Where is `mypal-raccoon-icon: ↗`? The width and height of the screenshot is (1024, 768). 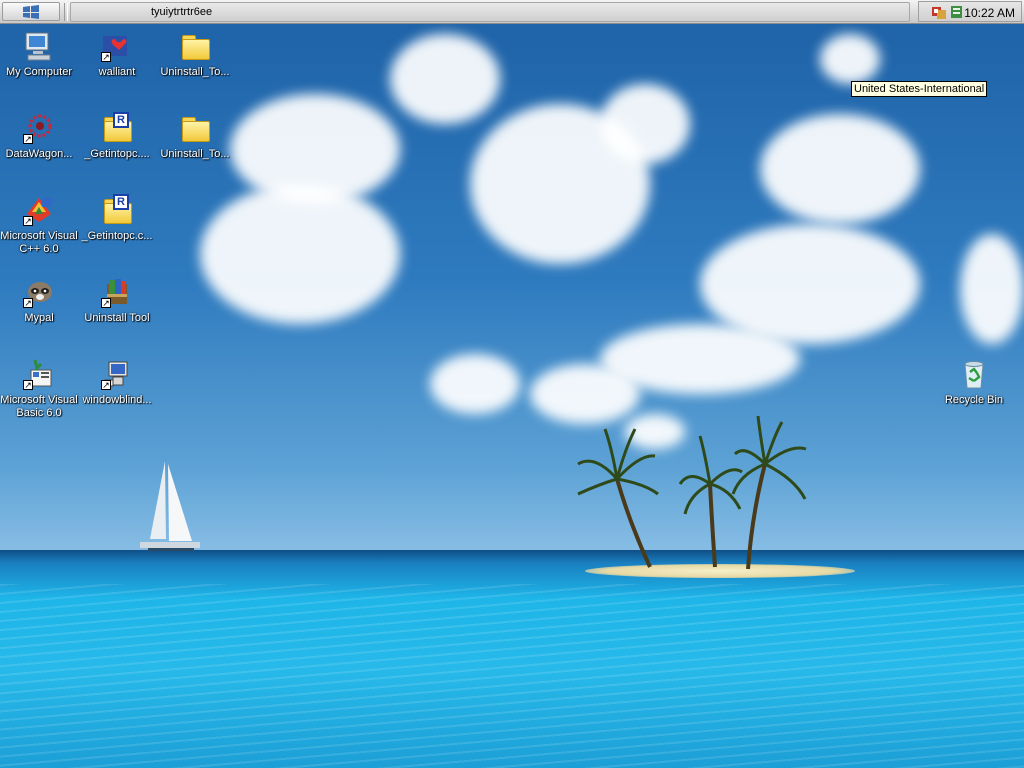 mypal-raccoon-icon: ↗ is located at coordinates (39, 292).